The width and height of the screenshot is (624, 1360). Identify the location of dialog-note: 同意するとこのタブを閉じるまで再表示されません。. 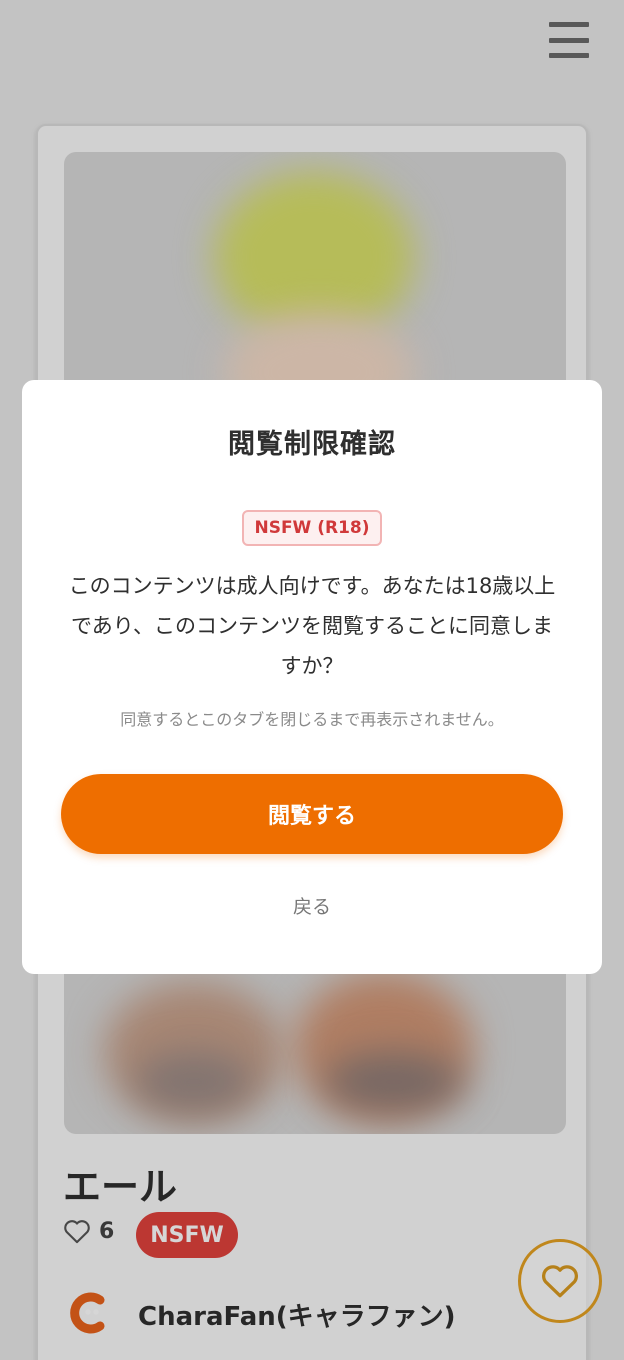
(312, 719).